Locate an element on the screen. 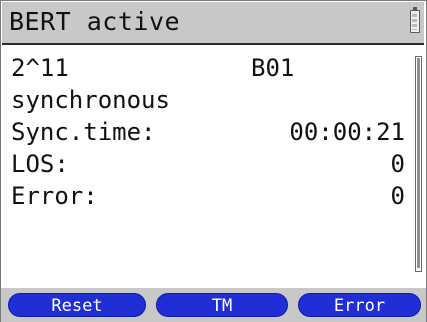 This screenshot has height=322, width=427. scrollbar-thumb is located at coordinates (418, 163).